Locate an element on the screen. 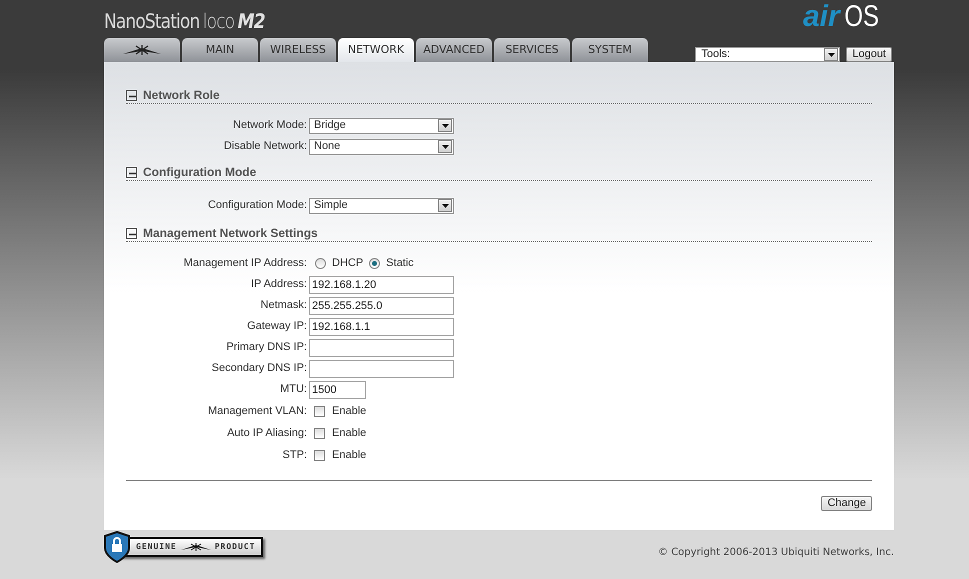  copyright-text: © Copyright 2006-2013 Ubiquiti Networks, Inc. is located at coordinates (776, 553).